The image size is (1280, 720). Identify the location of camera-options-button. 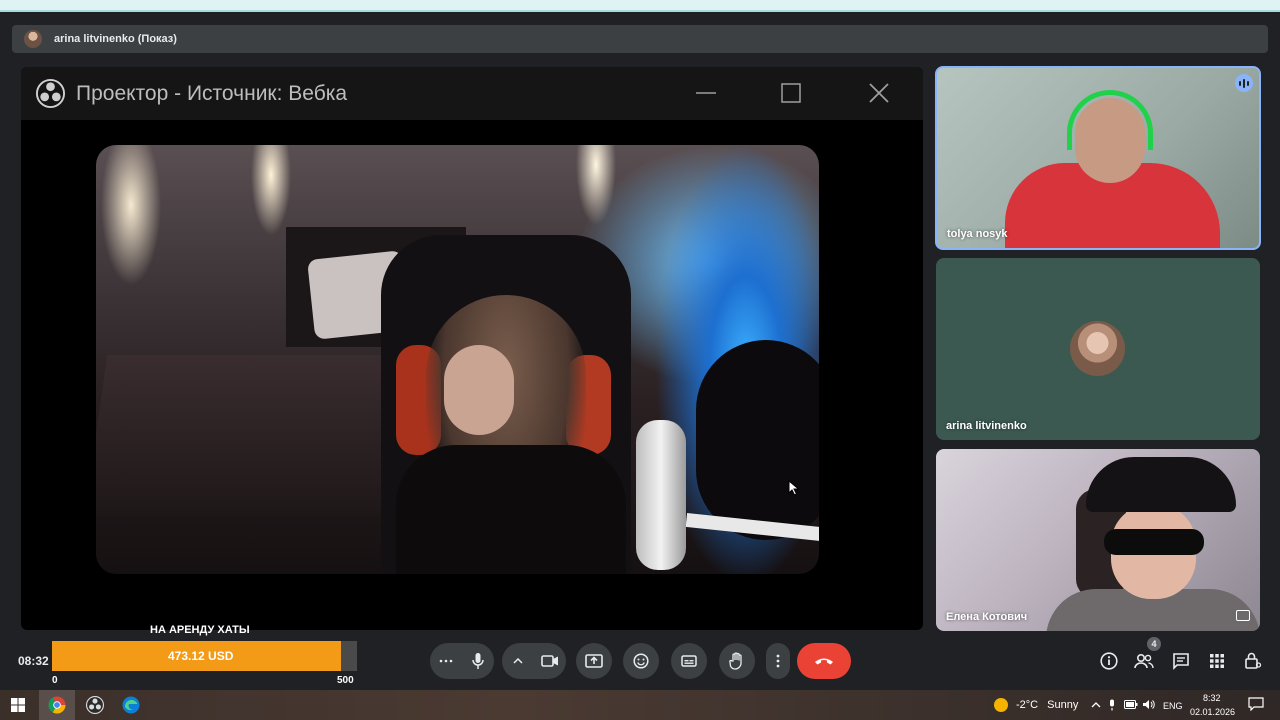
(518, 661).